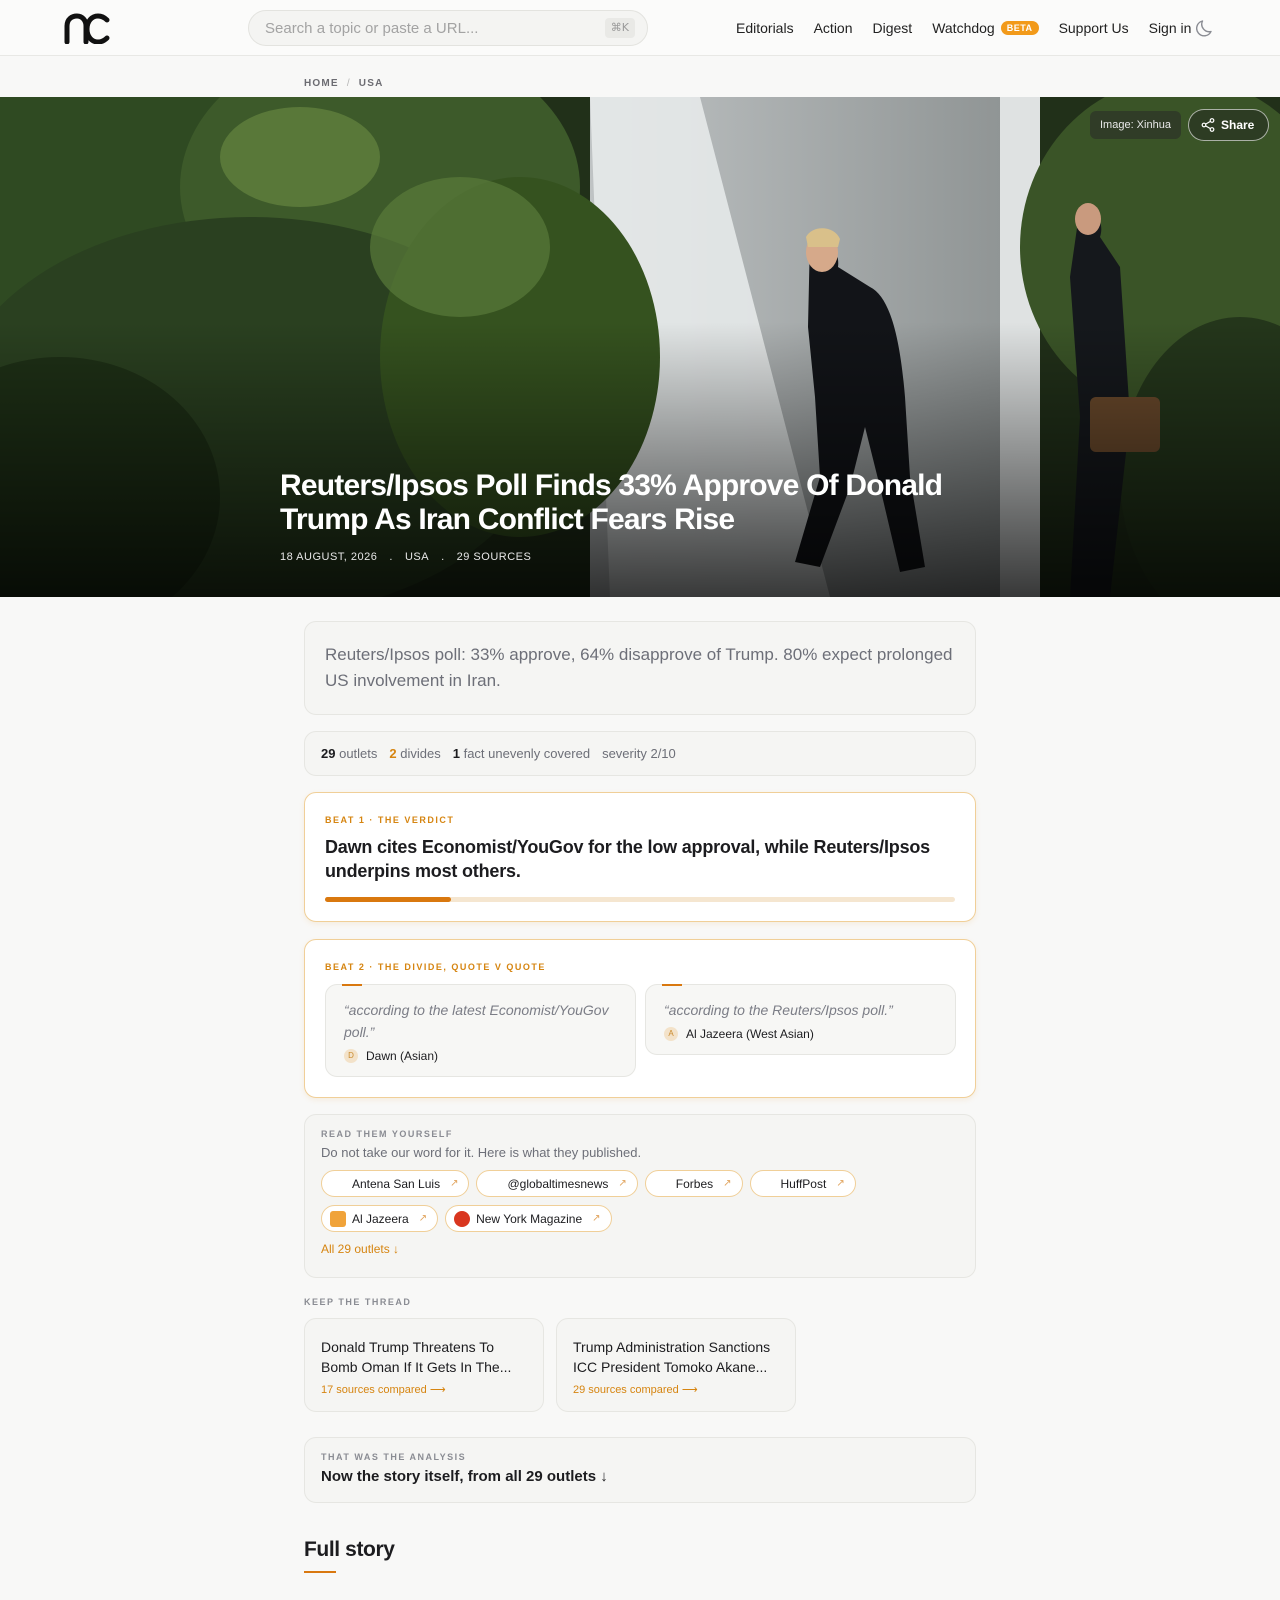 The height and width of the screenshot is (1600, 1280). I want to click on facts-count: 1, so click(456, 753).